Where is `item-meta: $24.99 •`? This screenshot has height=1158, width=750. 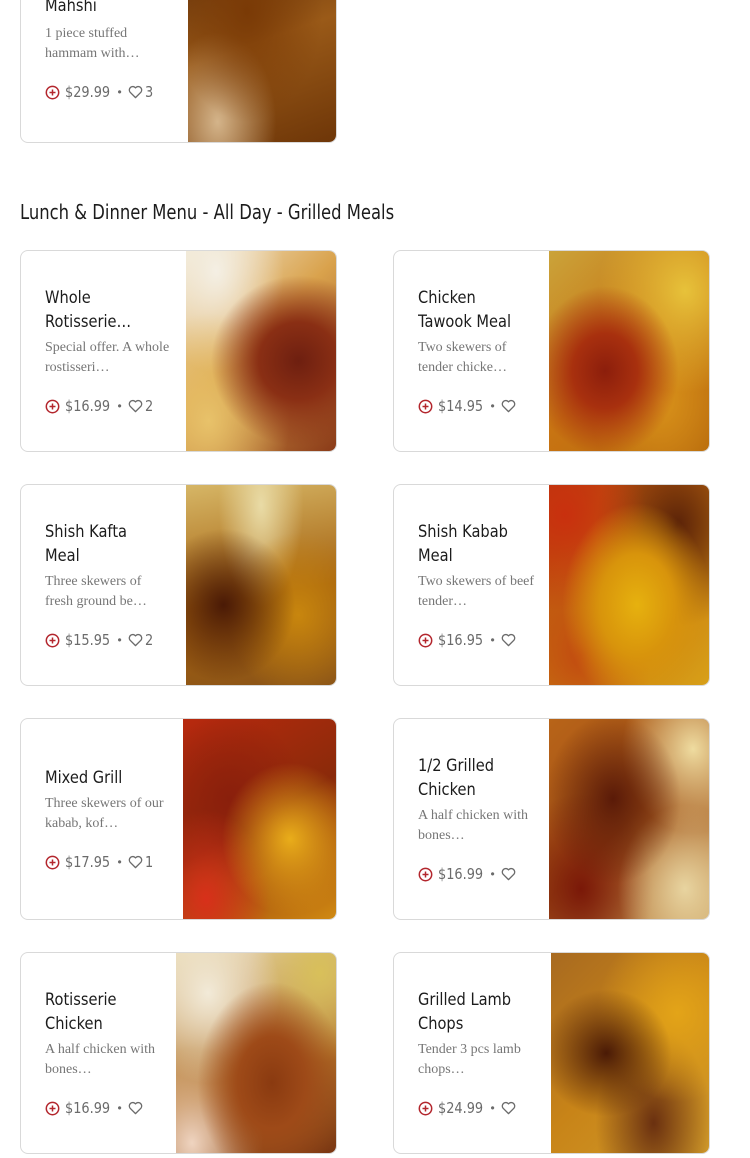 item-meta: $24.99 • is located at coordinates (480, 1108).